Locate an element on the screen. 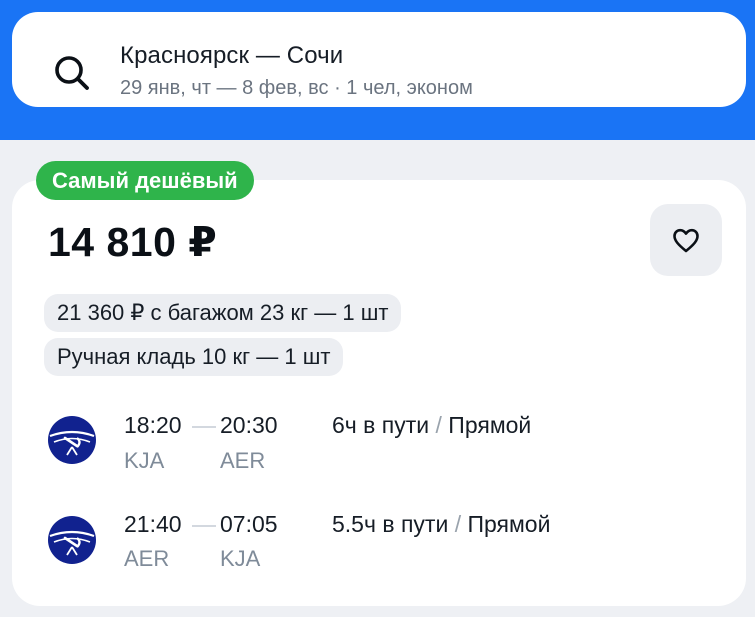 The image size is (755, 617). offer-price: 14 810 ₽ is located at coordinates (133, 242).